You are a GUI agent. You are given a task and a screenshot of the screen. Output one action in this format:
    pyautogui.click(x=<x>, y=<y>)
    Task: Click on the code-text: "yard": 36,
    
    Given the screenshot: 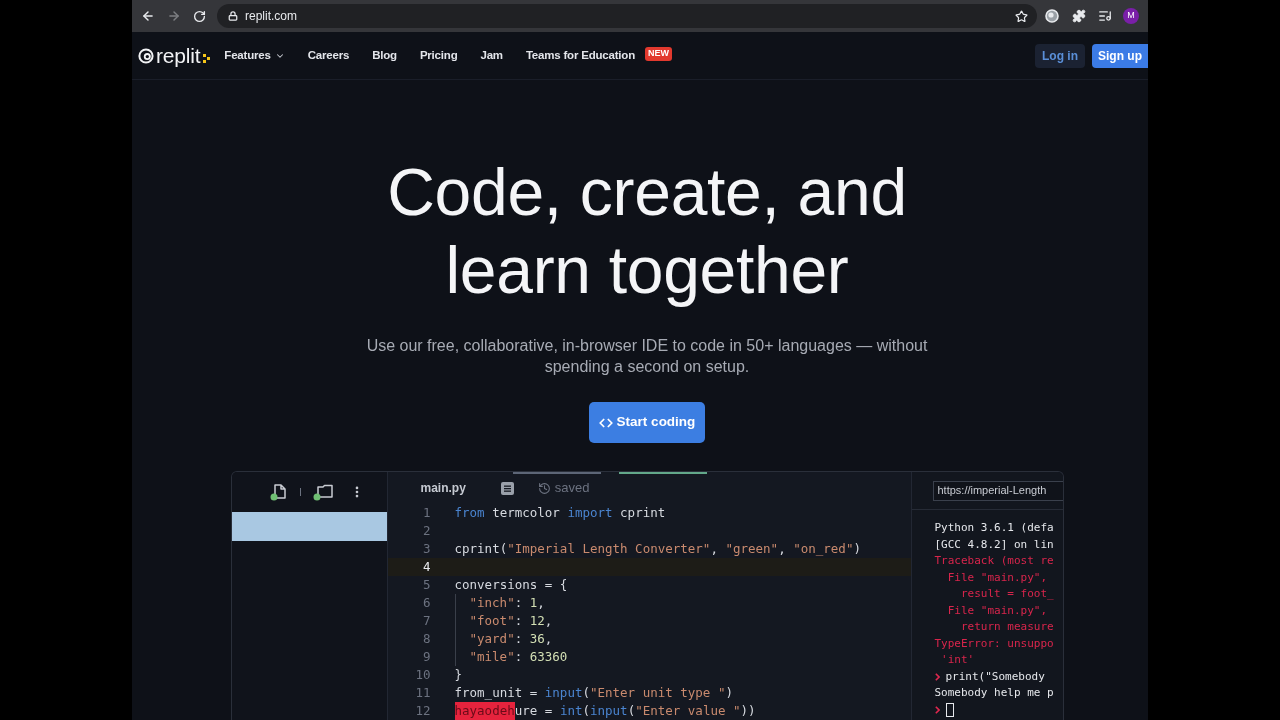 What is the action you would take?
    pyautogui.click(x=503, y=639)
    